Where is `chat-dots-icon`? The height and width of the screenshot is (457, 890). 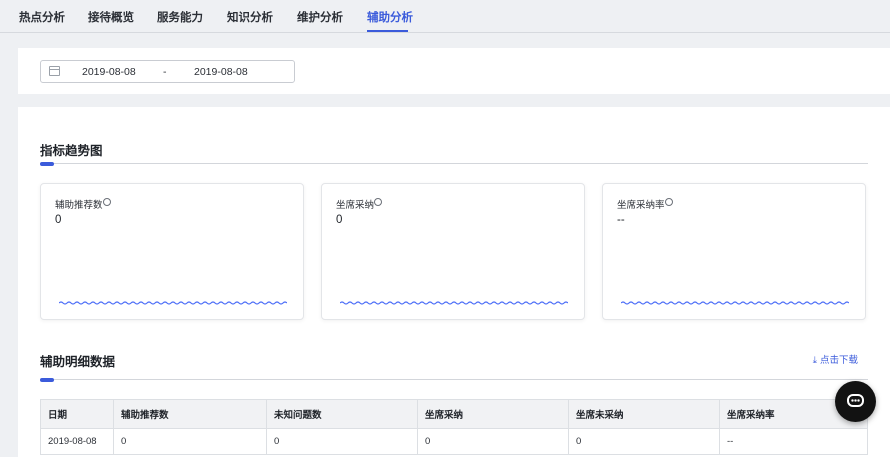
chat-dots-icon is located at coordinates (855, 400).